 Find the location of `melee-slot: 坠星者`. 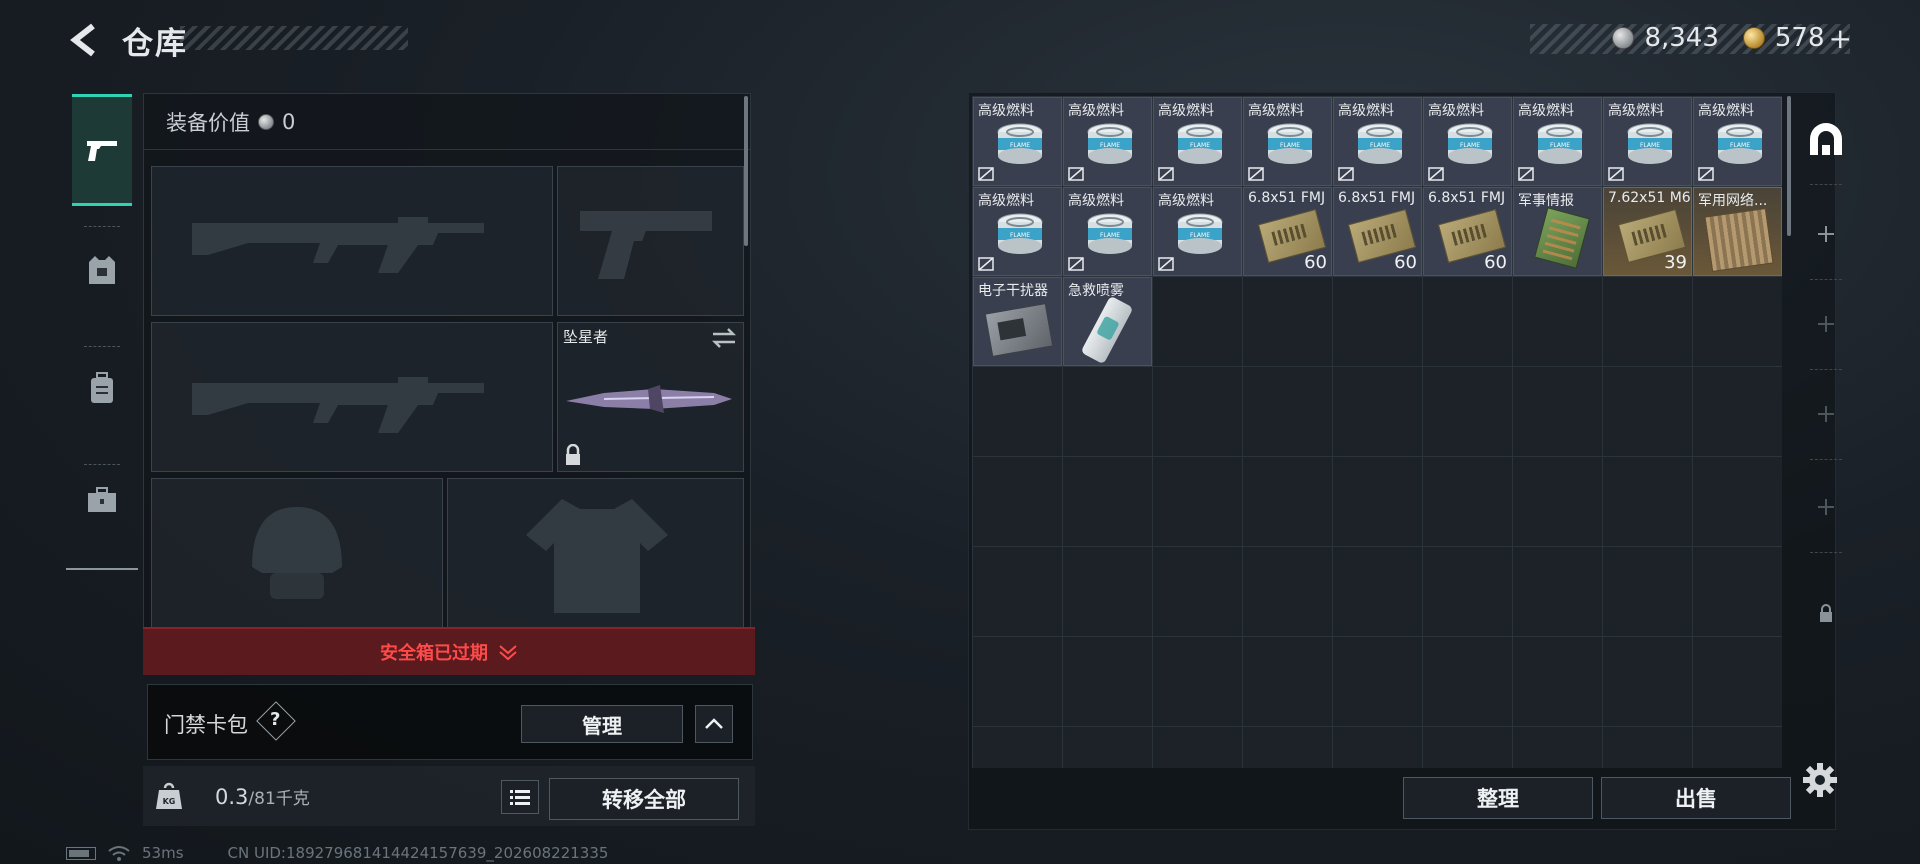

melee-slot: 坠星者 is located at coordinates (650, 397).